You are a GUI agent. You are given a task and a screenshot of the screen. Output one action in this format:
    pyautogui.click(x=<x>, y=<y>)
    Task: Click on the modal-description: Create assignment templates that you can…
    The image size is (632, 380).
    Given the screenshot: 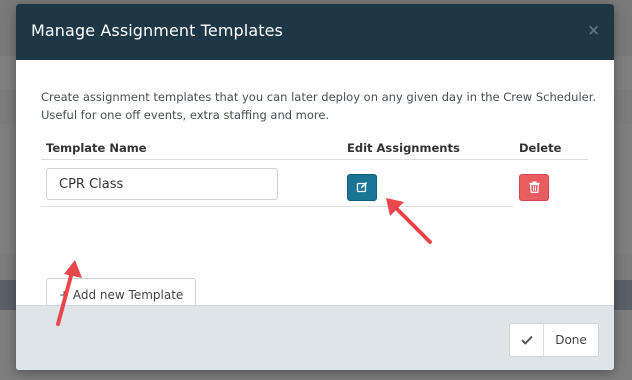 What is the action you would take?
    pyautogui.click(x=319, y=106)
    